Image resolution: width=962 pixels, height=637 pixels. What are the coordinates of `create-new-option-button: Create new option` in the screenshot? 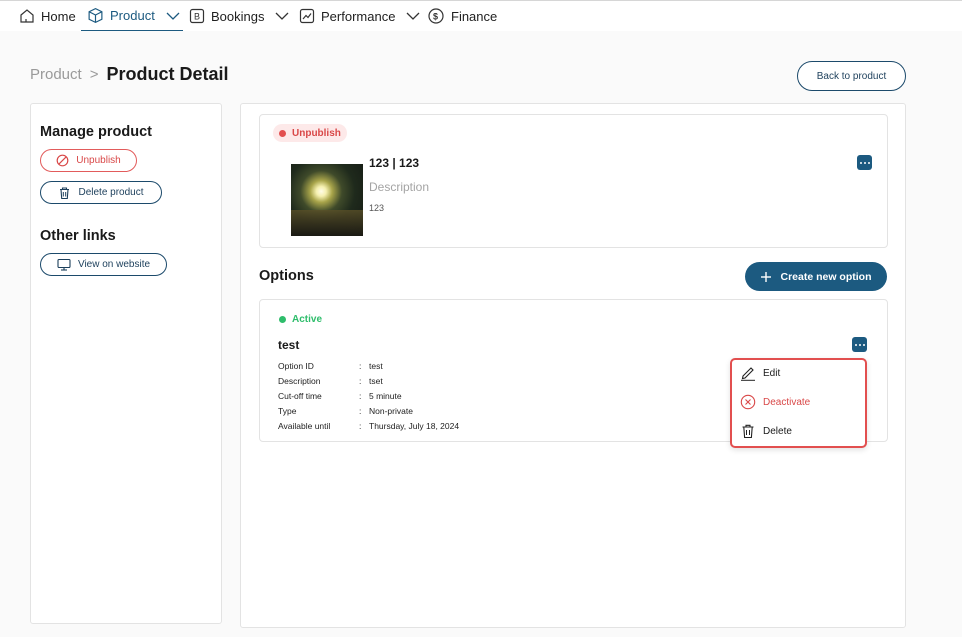 It's located at (816, 276).